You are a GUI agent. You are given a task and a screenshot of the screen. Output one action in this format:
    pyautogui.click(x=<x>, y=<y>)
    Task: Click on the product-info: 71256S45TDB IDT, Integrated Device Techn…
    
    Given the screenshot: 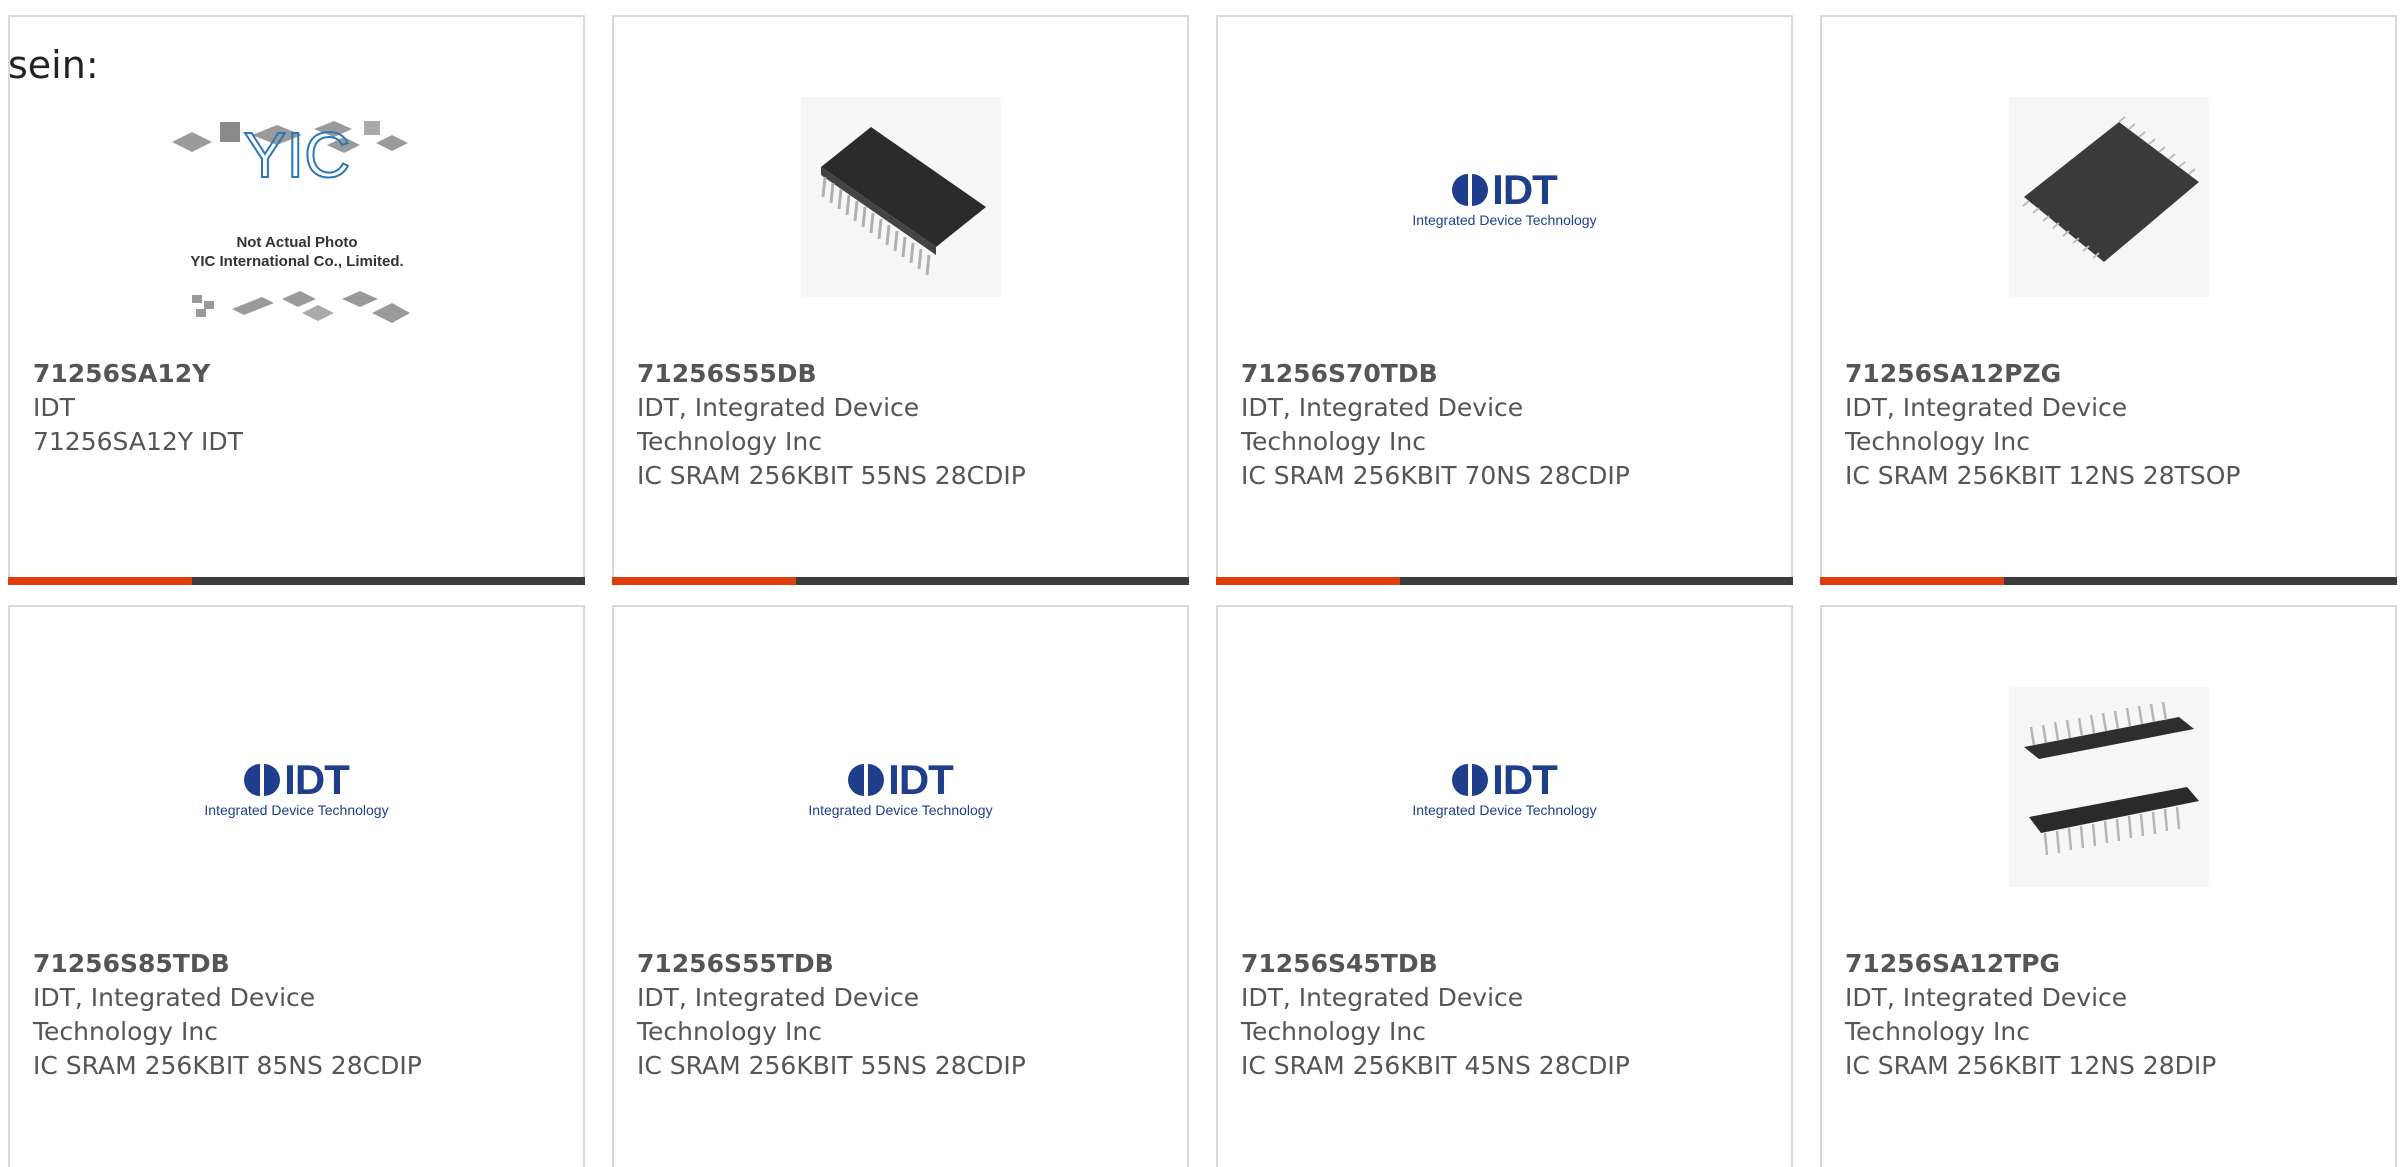 What is the action you would take?
    pyautogui.click(x=1471, y=1015)
    